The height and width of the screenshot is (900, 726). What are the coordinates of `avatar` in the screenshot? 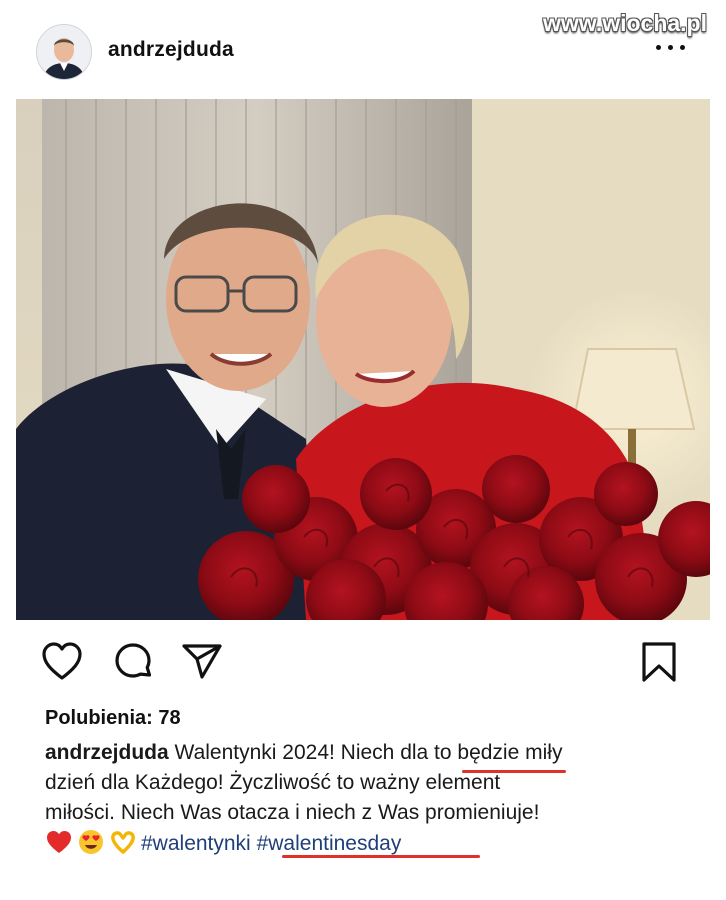 It's located at (64, 52).